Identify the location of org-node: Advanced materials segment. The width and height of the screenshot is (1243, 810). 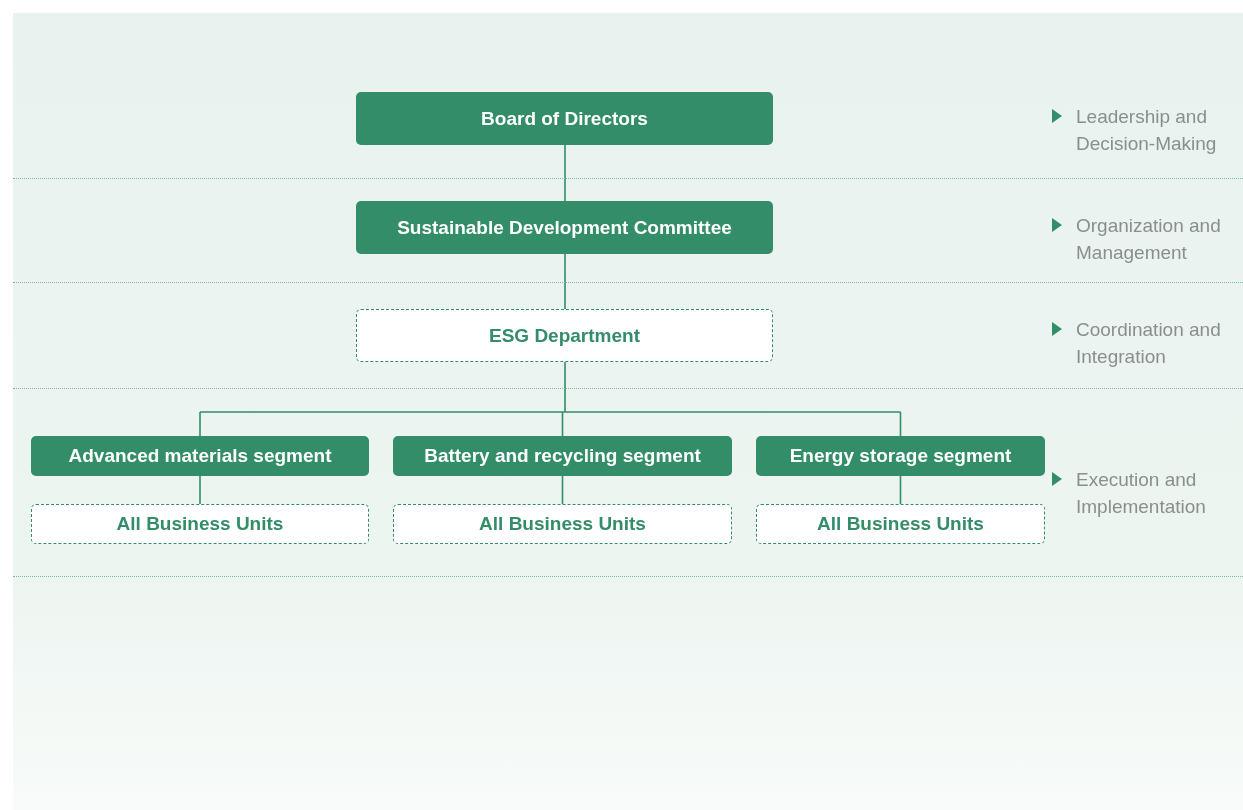
(200, 456).